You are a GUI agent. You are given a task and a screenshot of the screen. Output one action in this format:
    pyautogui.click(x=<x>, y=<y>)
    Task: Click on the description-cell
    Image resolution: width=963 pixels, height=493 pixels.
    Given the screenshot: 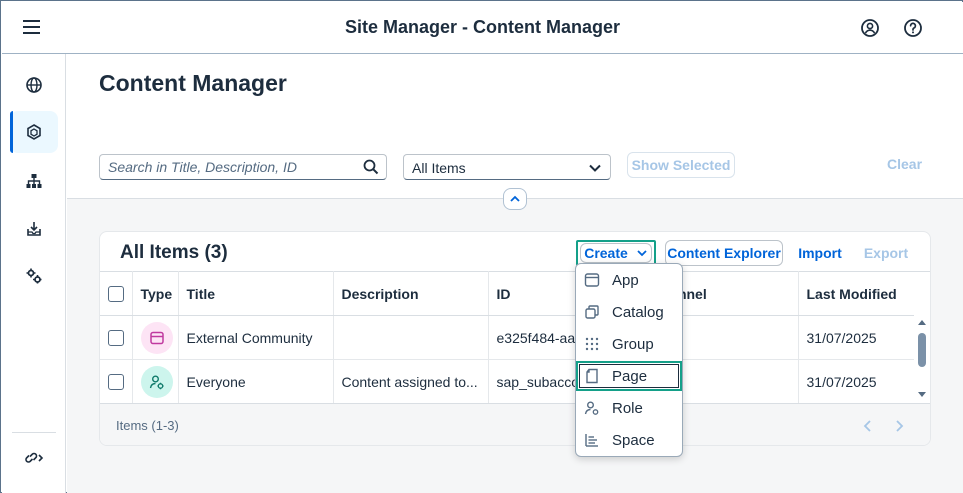 What is the action you would take?
    pyautogui.click(x=411, y=337)
    